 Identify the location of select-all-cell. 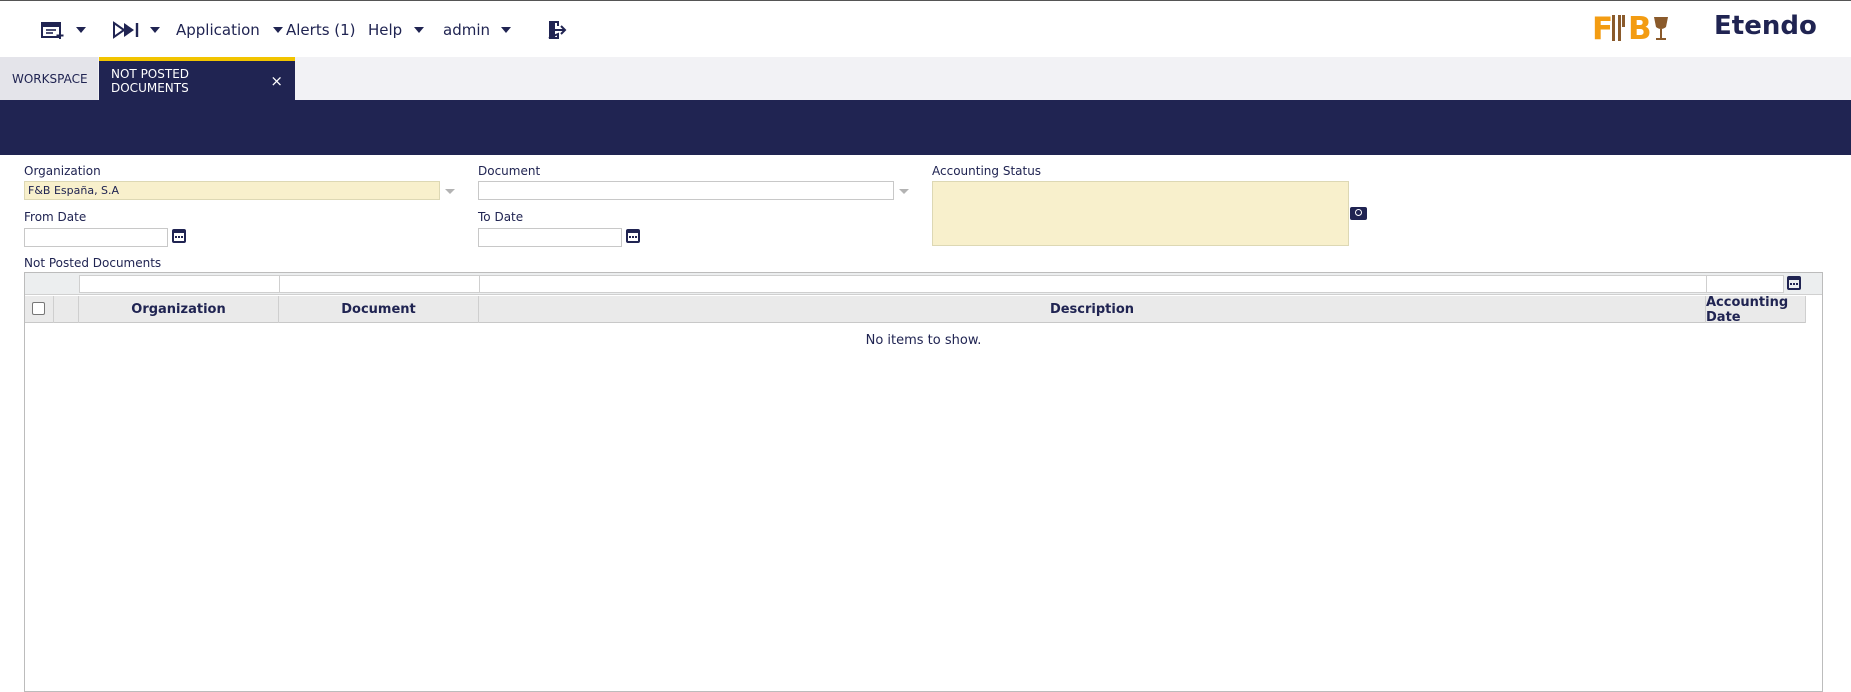
(39, 309).